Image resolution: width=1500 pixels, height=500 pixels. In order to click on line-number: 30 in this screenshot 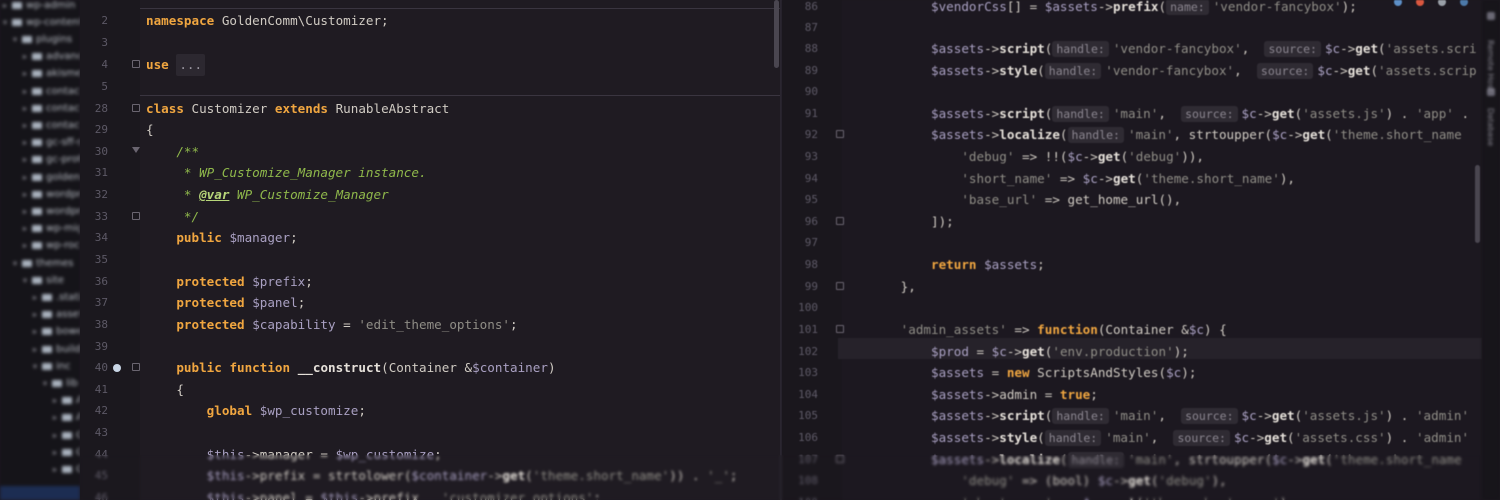, I will do `click(94, 152)`.